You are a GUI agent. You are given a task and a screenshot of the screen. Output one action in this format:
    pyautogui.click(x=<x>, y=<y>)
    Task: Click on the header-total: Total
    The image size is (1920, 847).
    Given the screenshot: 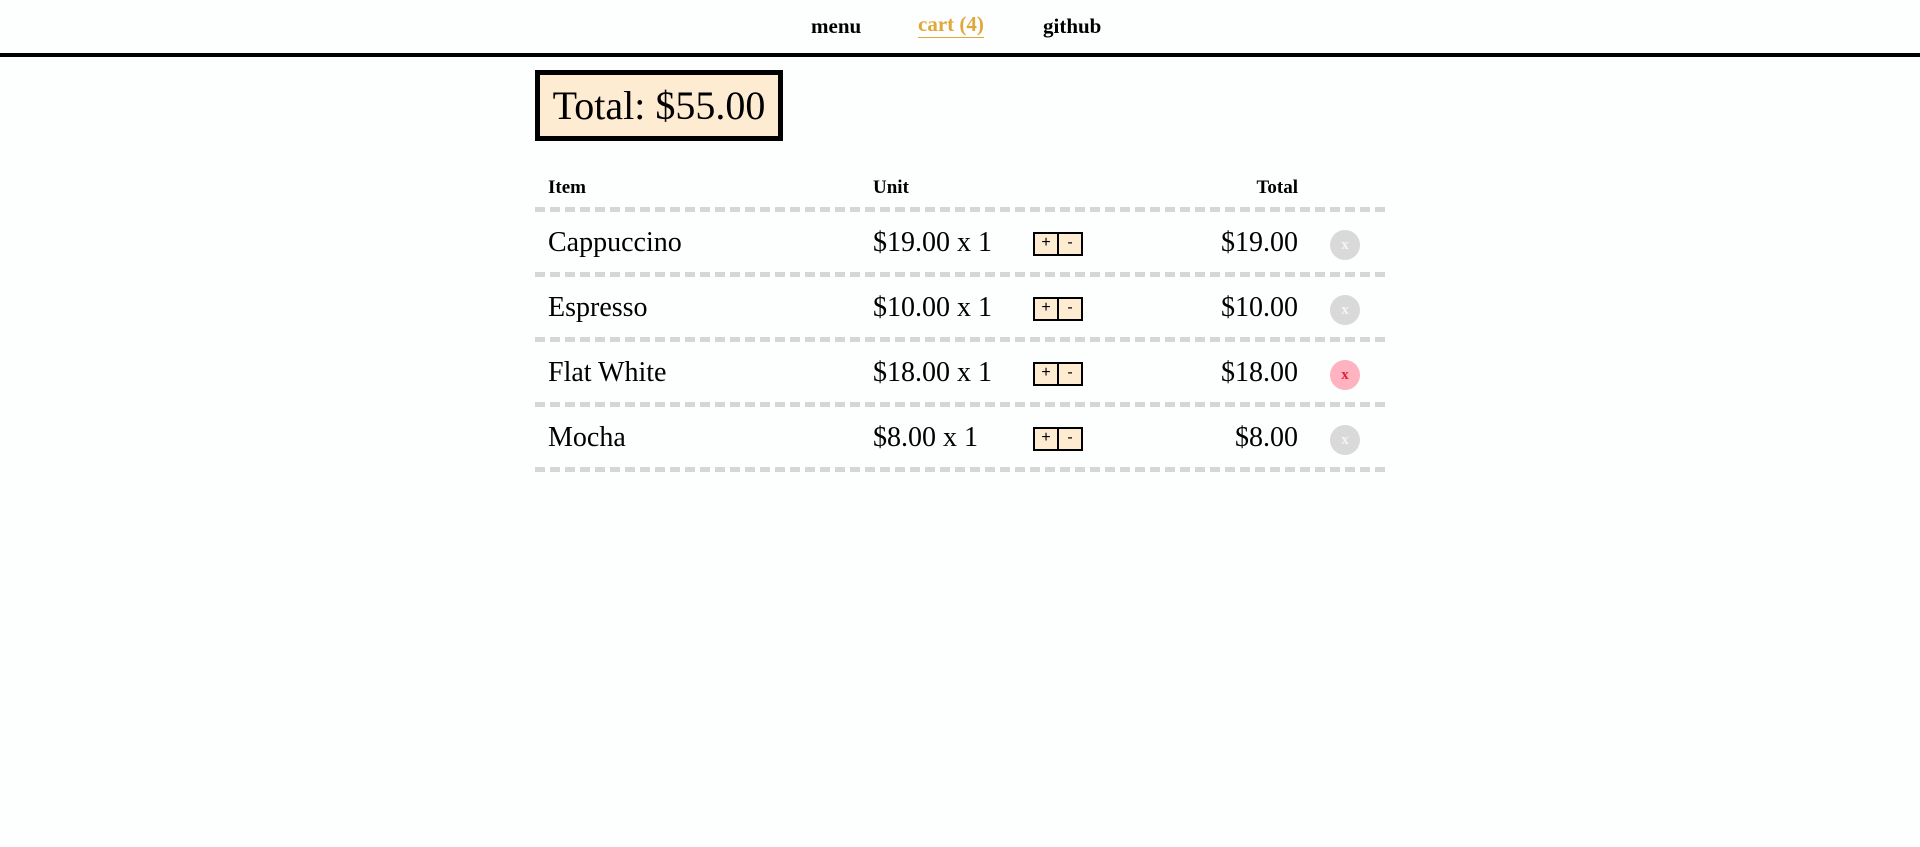 What is the action you would take?
    pyautogui.click(x=1277, y=187)
    